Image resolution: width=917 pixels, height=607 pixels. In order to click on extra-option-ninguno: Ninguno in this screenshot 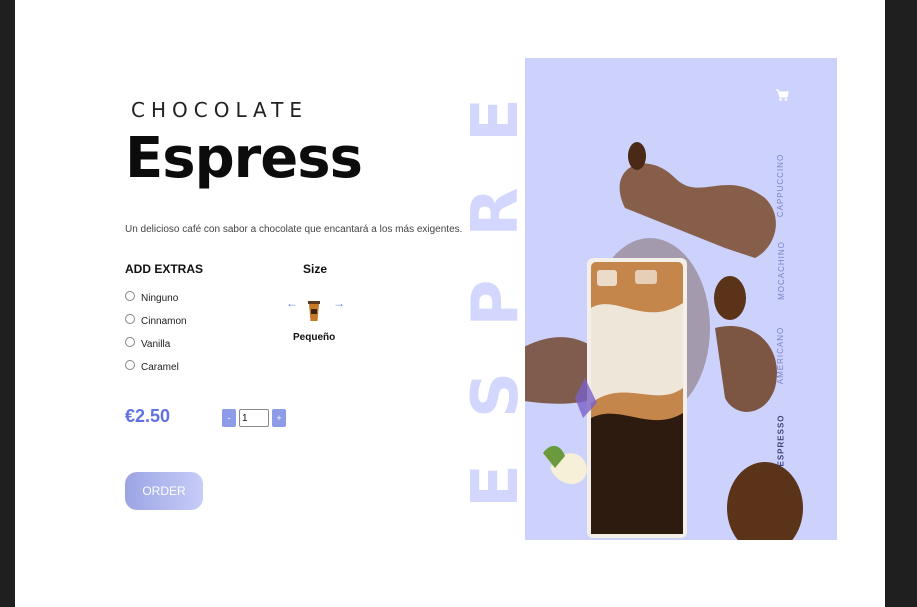, I will do `click(156, 298)`.